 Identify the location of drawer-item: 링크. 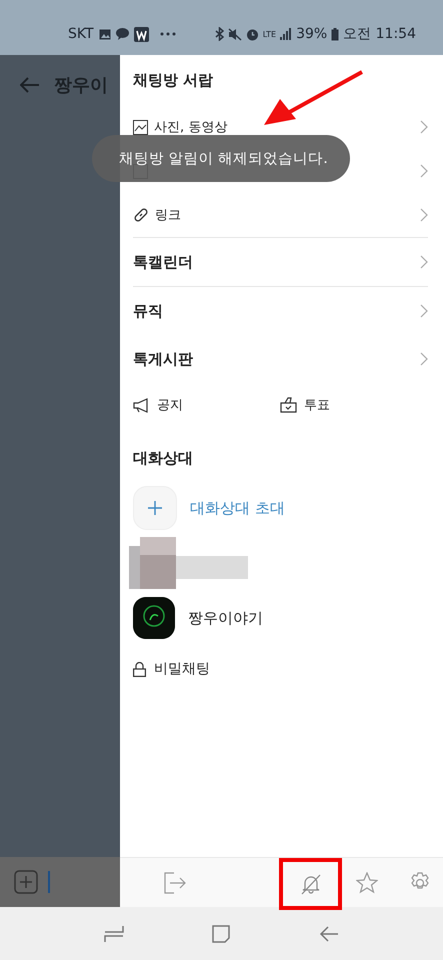
(280, 215).